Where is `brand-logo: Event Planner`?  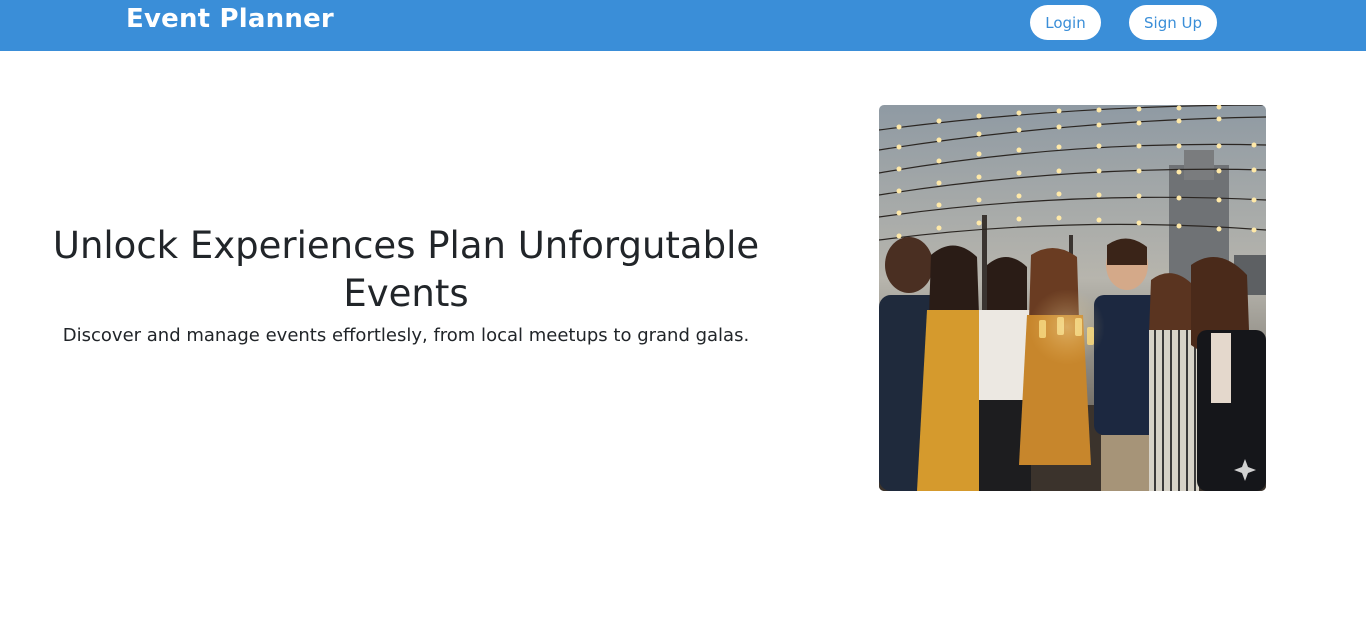 brand-logo: Event Planner is located at coordinates (230, 19).